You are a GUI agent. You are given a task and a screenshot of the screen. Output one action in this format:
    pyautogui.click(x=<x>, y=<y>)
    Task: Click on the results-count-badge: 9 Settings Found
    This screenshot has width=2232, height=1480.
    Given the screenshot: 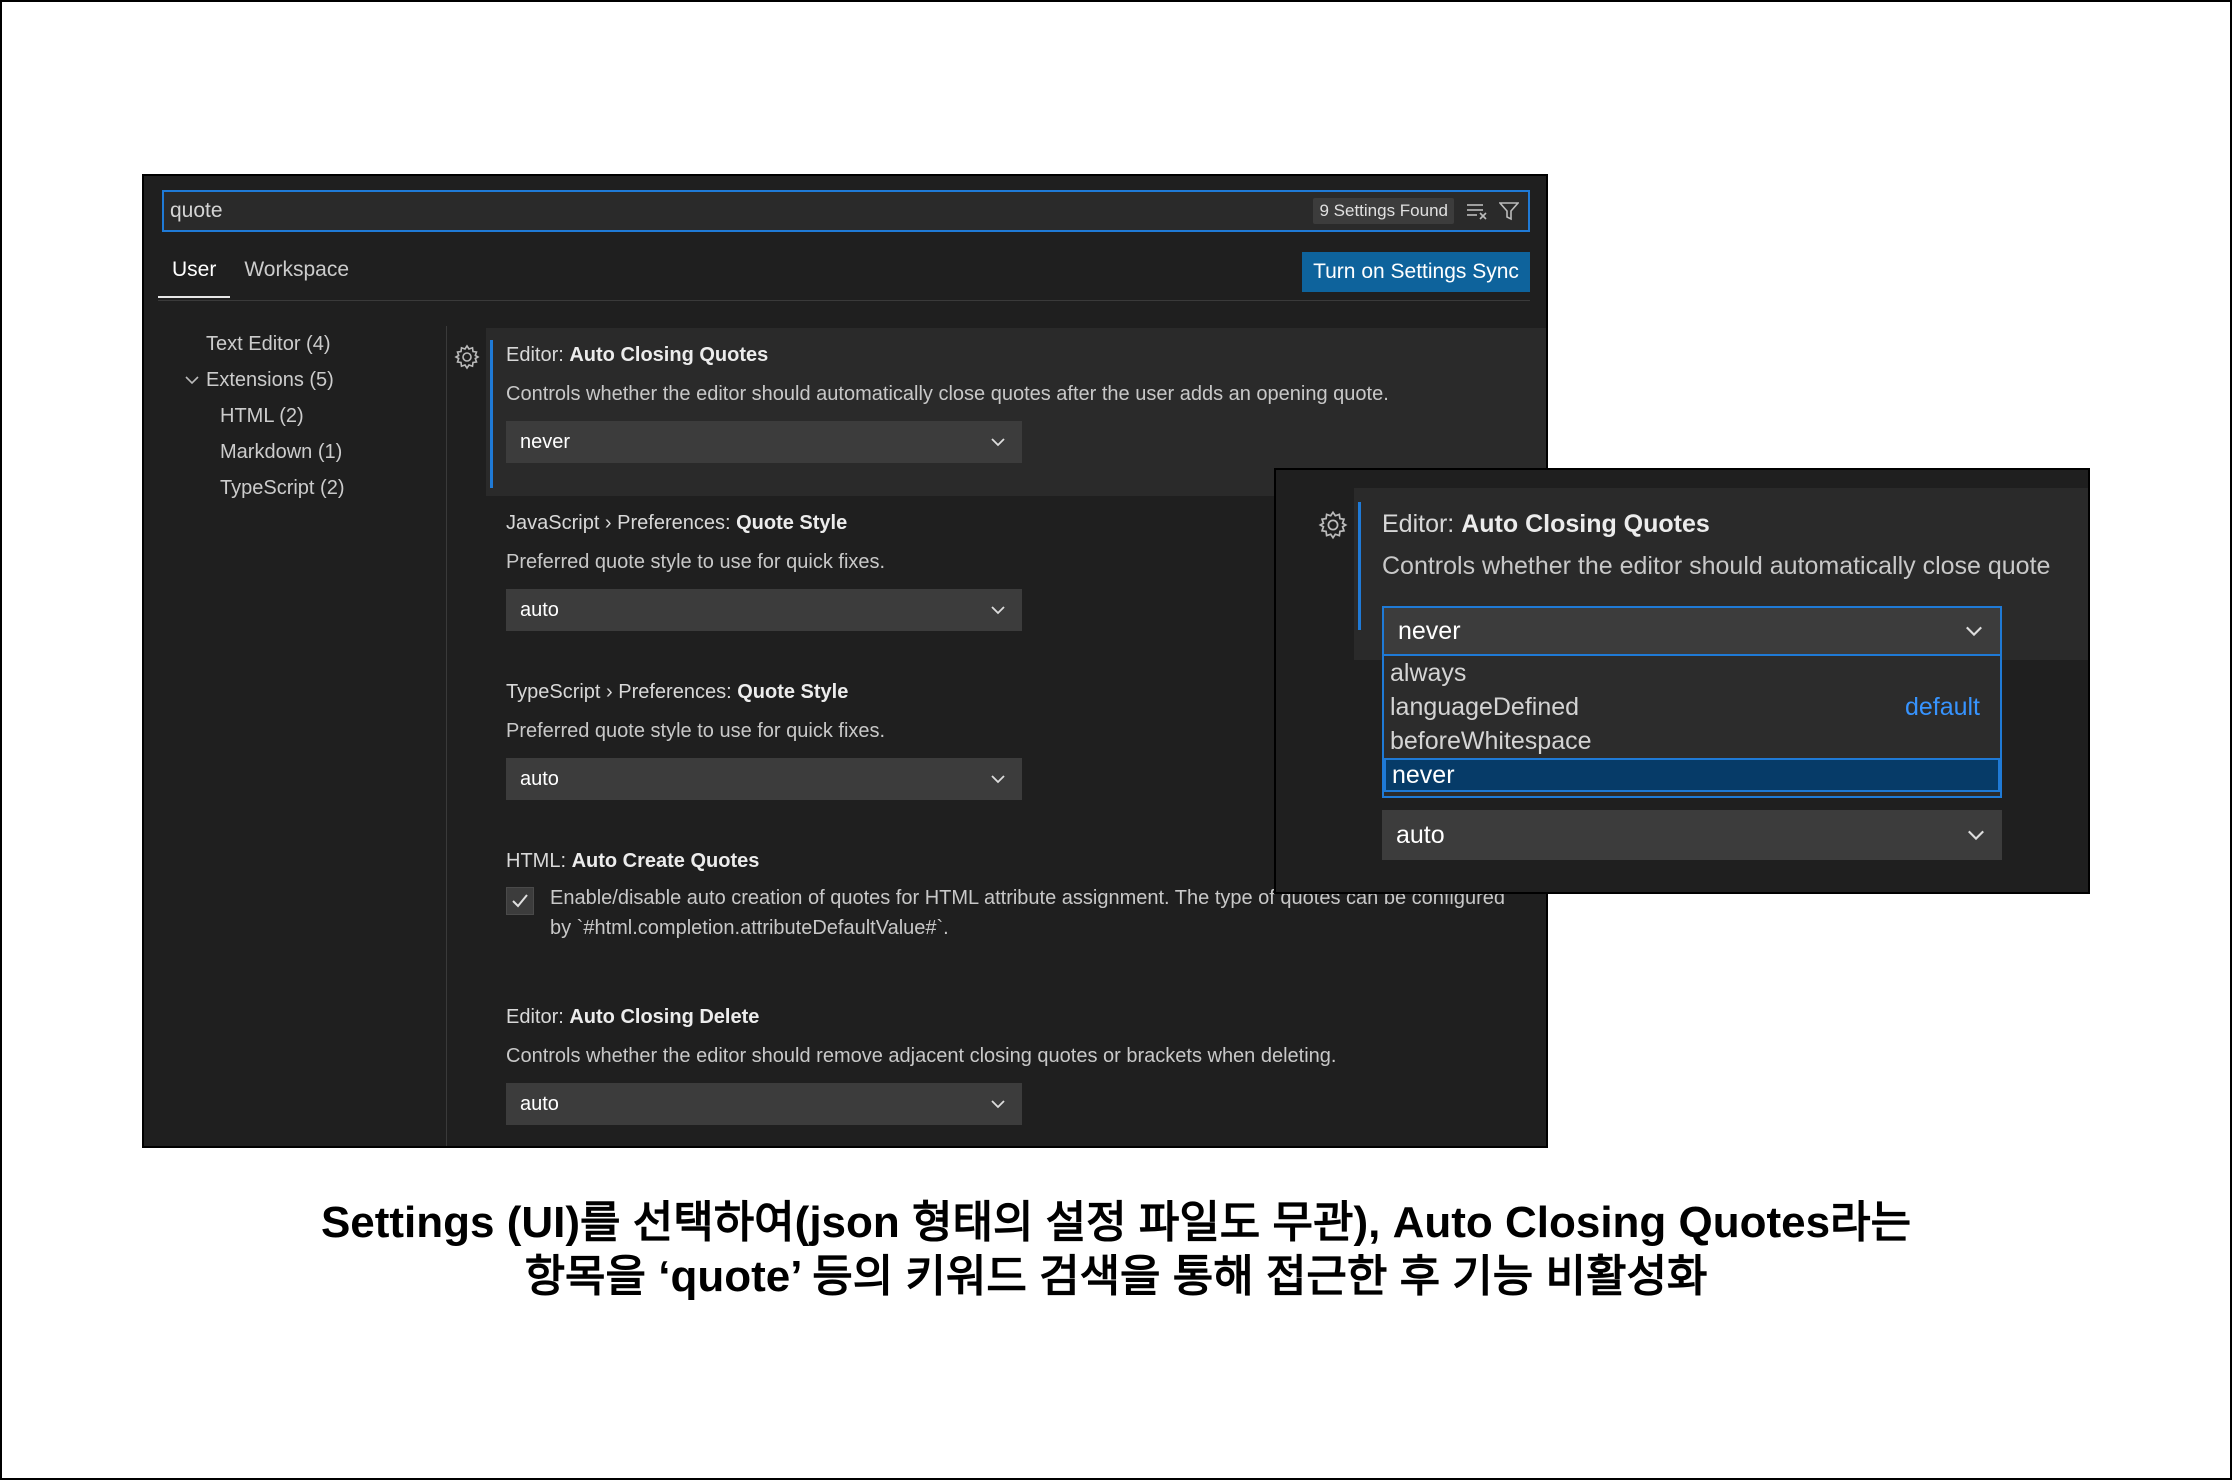 What is the action you would take?
    pyautogui.click(x=1383, y=211)
    